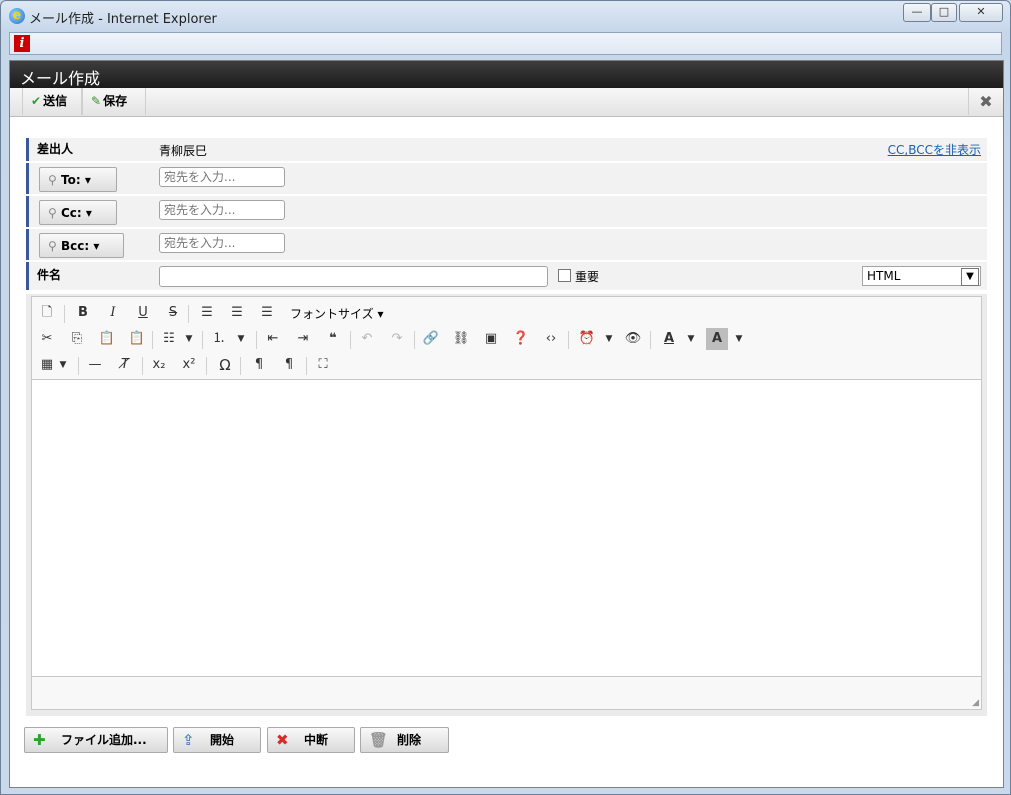 The height and width of the screenshot is (795, 1011). I want to click on clear-format-icon: T̸, so click(125, 365).